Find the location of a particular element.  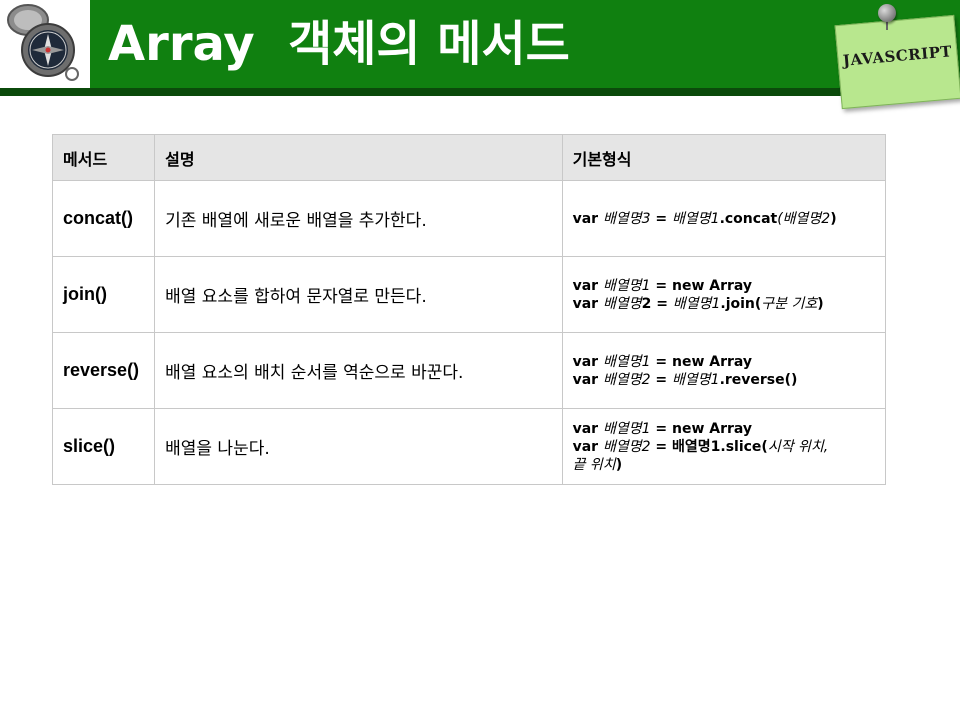

syntax-line: var 배열명2 = 배열명1.slice(시작 위치, is located at coordinates (724, 447).